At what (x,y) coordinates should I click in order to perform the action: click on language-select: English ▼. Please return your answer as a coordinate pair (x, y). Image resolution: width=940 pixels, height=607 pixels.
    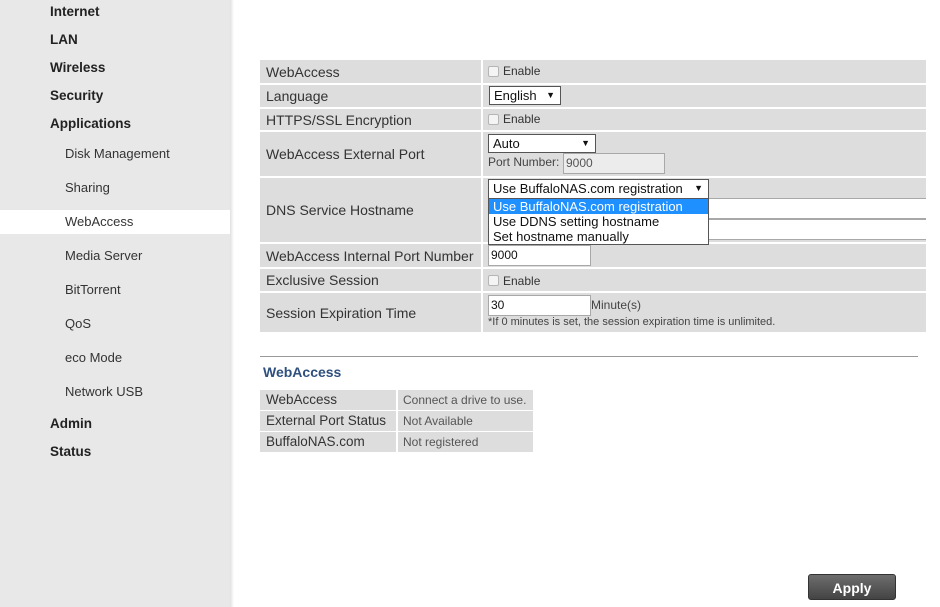
    Looking at the image, I should click on (525, 95).